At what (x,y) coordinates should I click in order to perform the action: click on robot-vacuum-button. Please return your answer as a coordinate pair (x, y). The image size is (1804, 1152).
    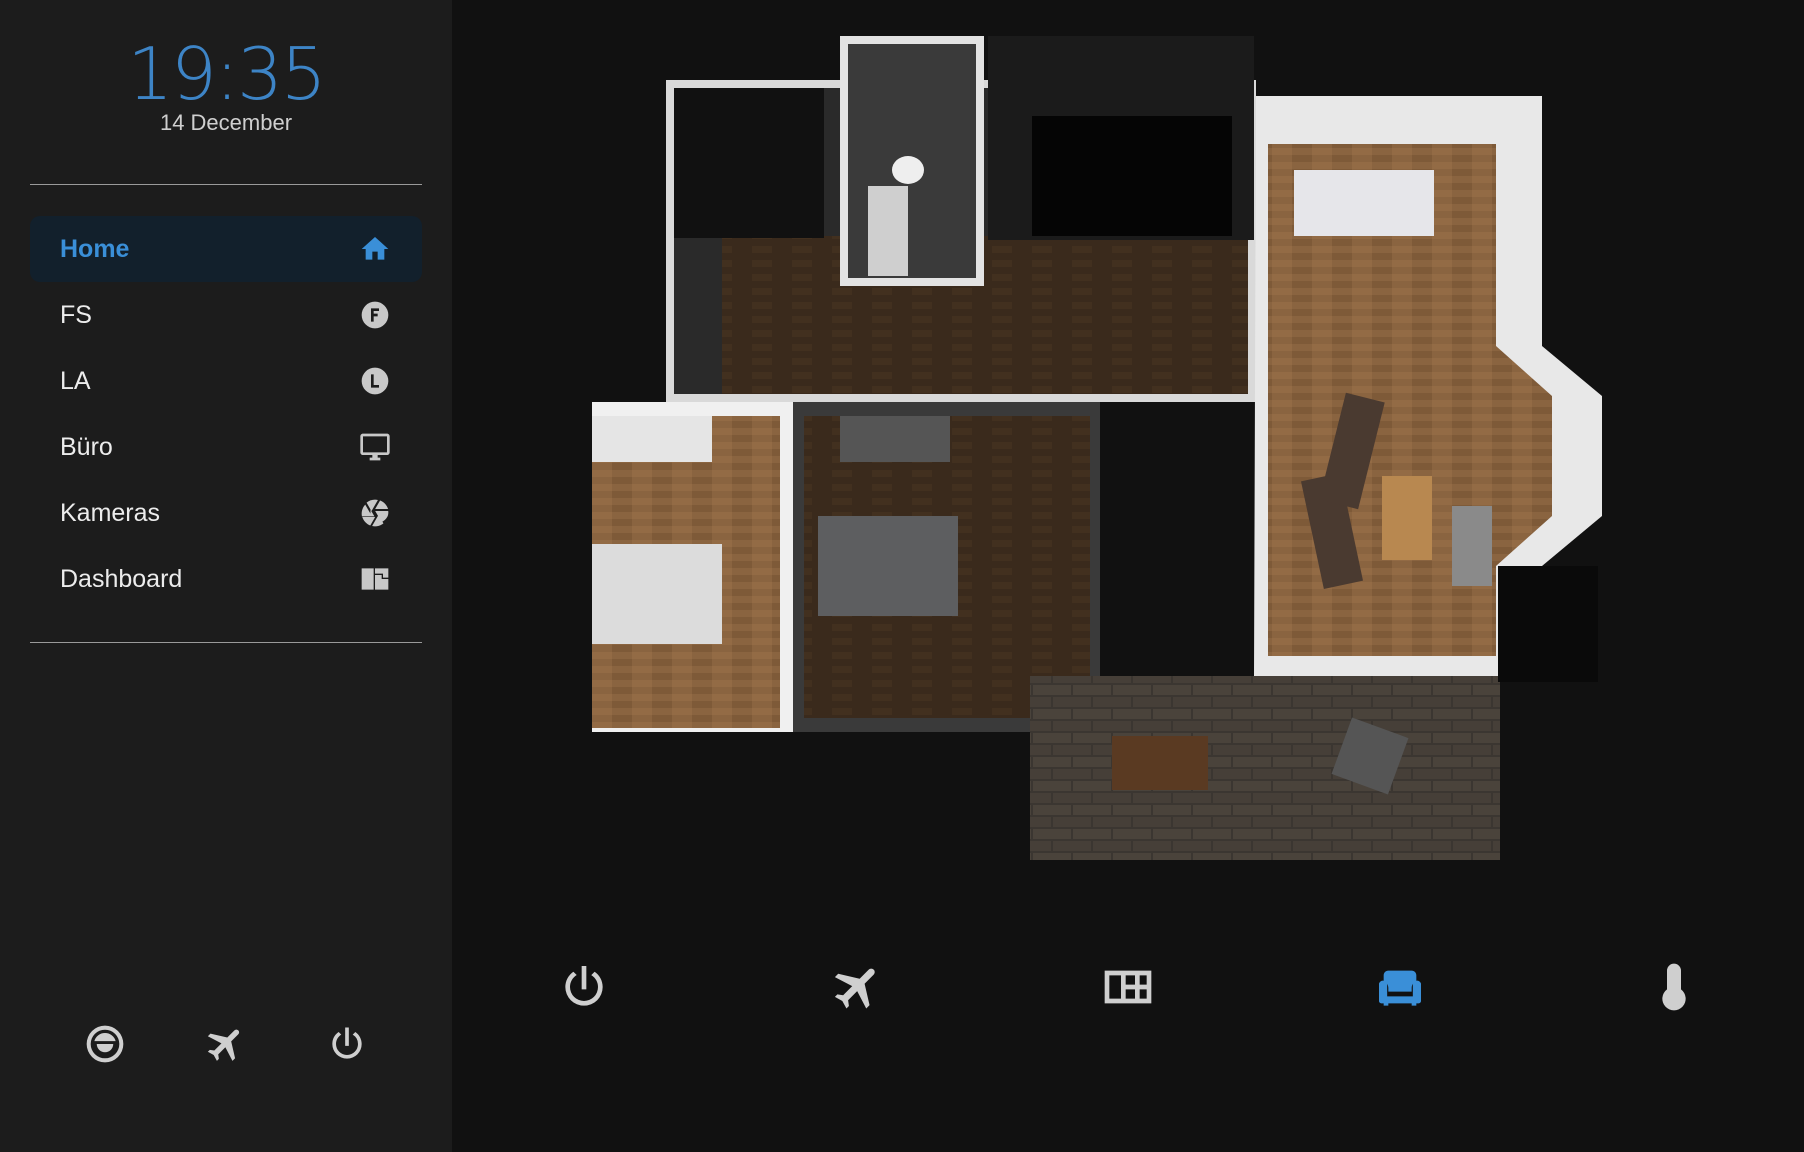
    Looking at the image, I should click on (105, 1044).